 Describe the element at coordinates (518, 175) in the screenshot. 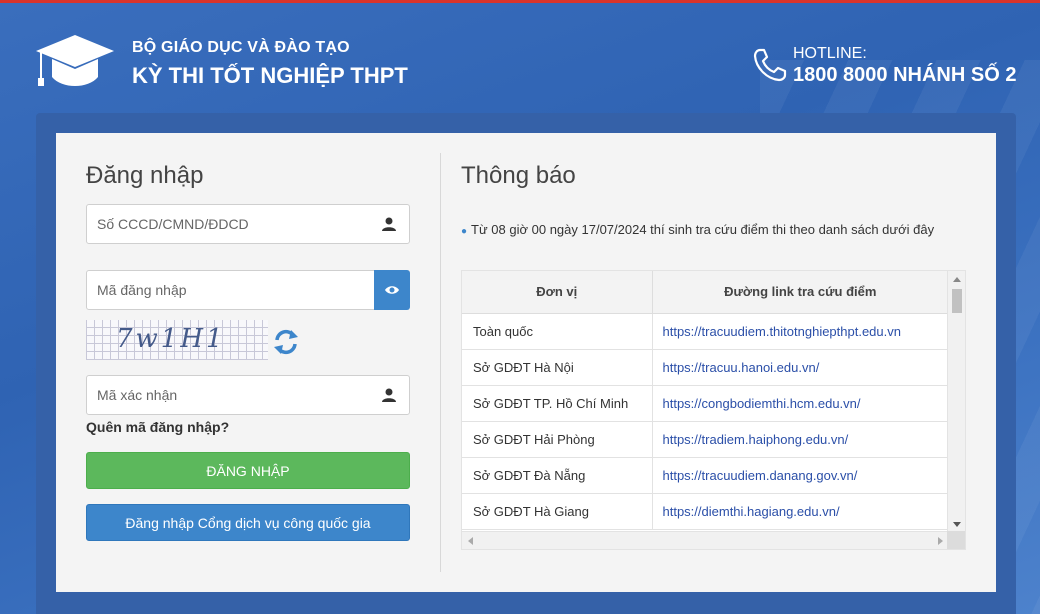

I see `notice-title: Thông báo` at that location.